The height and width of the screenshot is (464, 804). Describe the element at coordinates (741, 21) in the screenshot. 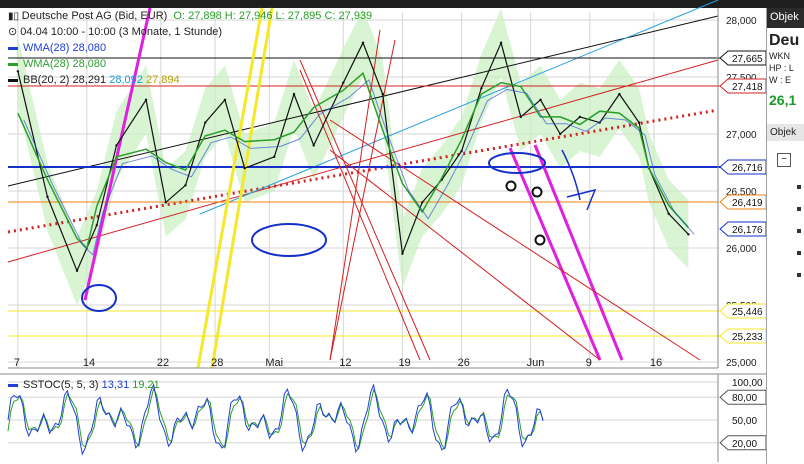

I see `y-tick-label: 28,000` at that location.